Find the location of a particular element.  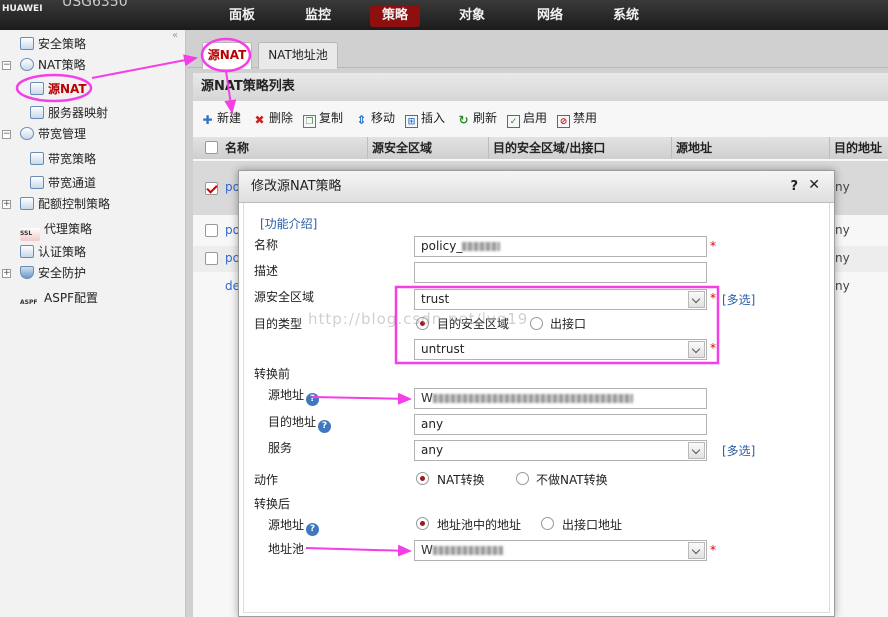

radio-out-interface-address is located at coordinates (547, 523).